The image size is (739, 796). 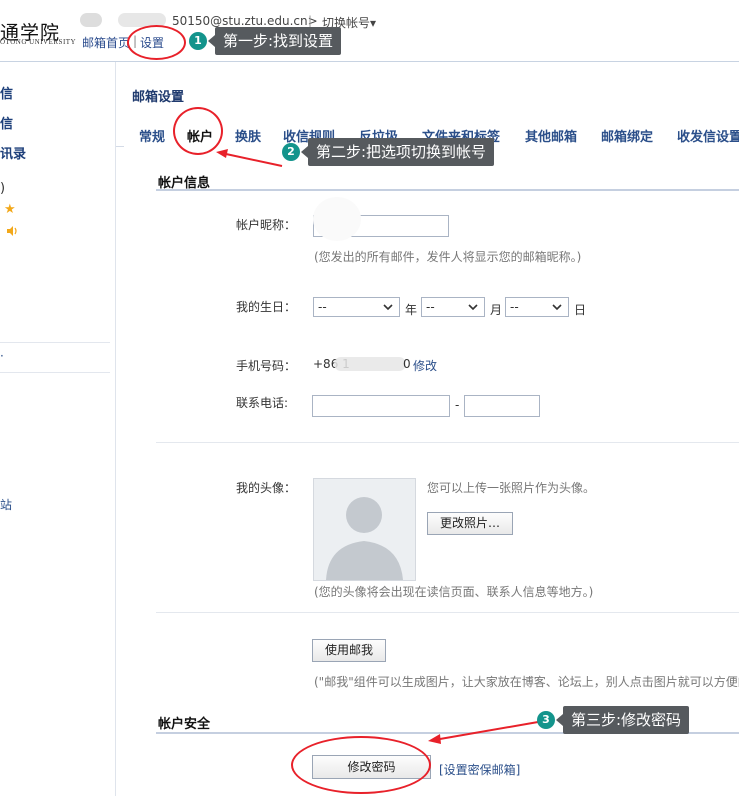 I want to click on birth-year-select: --, so click(x=356, y=307).